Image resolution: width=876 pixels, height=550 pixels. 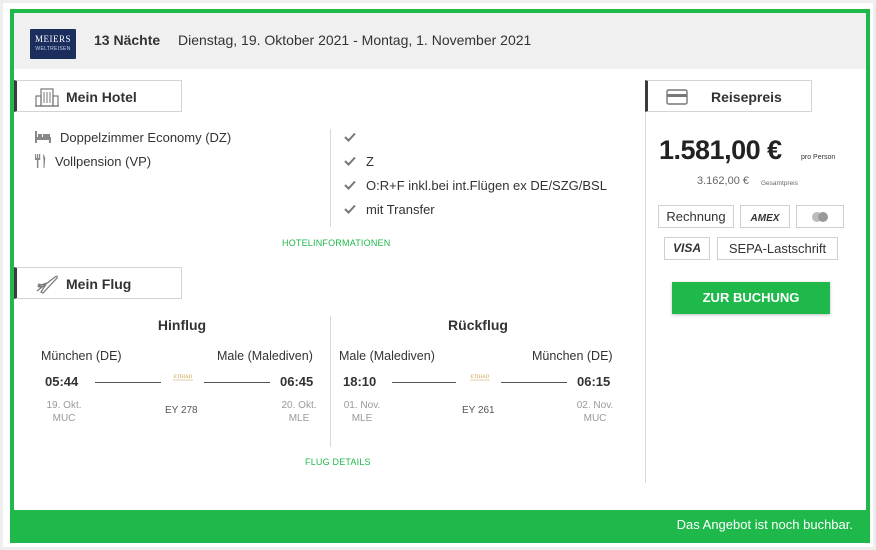 What do you see at coordinates (370, 161) in the screenshot?
I see `feature-label: Z` at bounding box center [370, 161].